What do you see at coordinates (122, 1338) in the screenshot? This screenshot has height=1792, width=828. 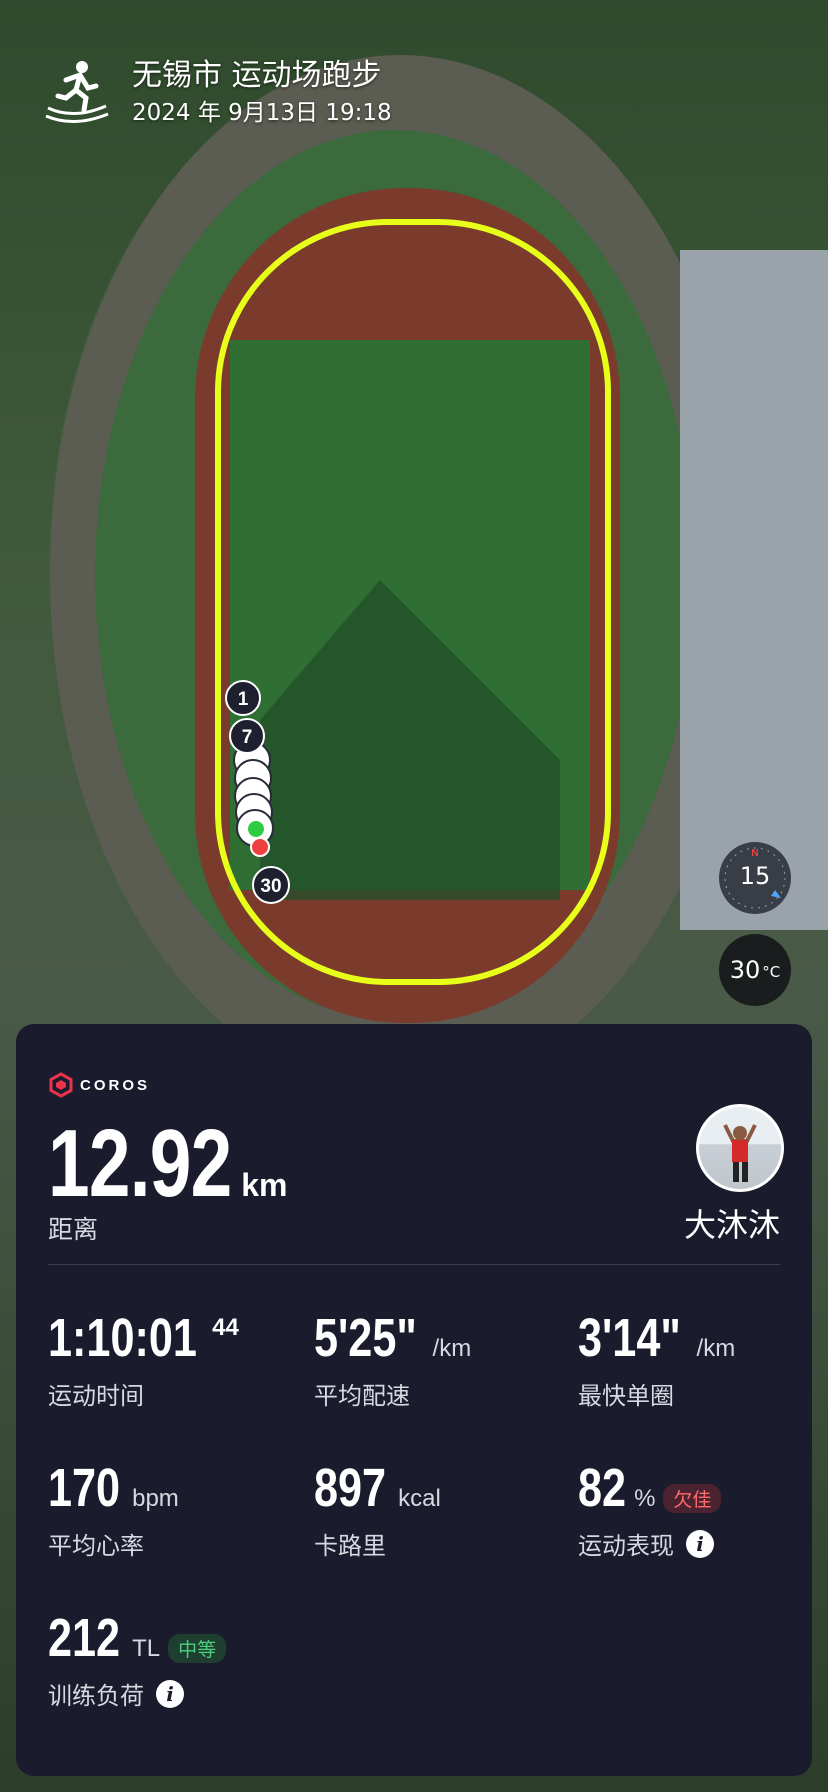 I see `duration-value: 1:10:01` at bounding box center [122, 1338].